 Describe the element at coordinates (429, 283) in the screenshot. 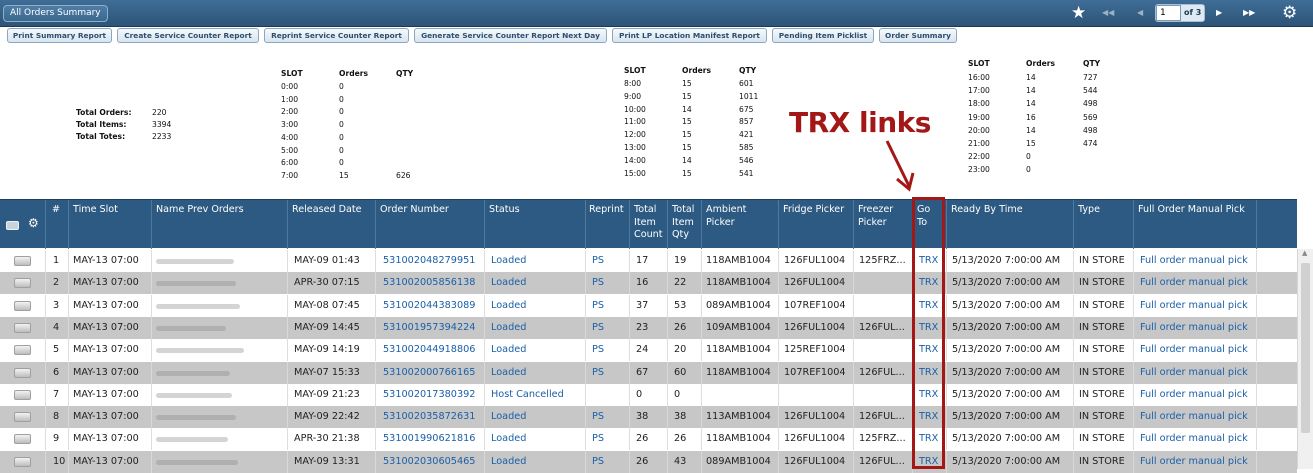

I see `order-number-link: 531002005856138` at that location.